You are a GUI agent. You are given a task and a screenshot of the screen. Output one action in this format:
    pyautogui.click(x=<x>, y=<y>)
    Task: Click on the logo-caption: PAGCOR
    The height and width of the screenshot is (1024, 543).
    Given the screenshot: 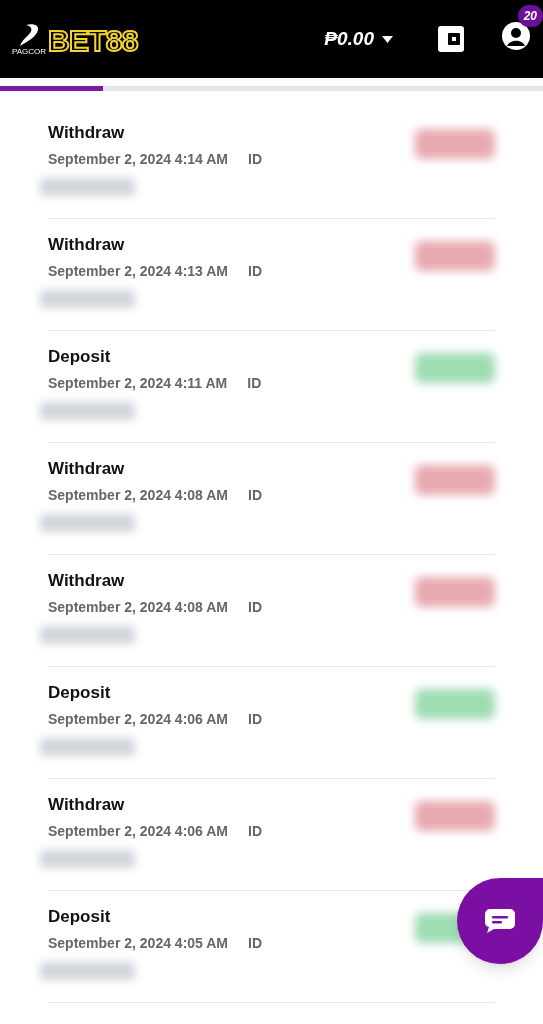 What is the action you would take?
    pyautogui.click(x=29, y=52)
    